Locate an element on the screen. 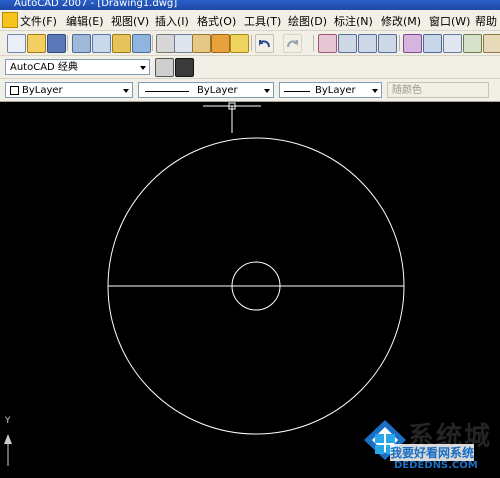  plot-icon is located at coordinates (81, 43).